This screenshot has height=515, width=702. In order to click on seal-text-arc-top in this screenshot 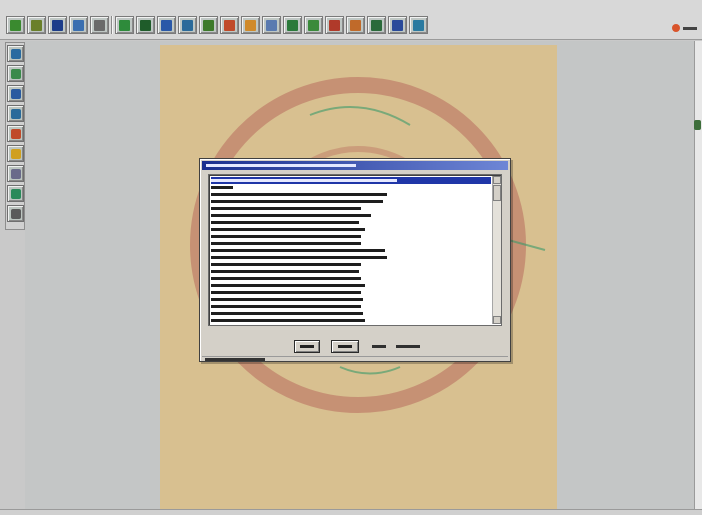, I will do `click(360, 116)`.